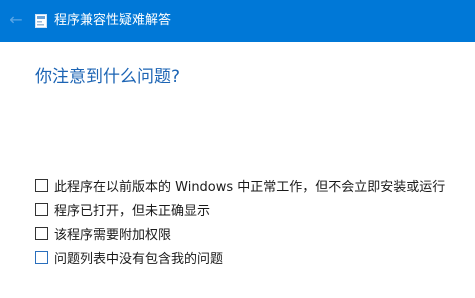 Image resolution: width=475 pixels, height=298 pixels. Describe the element at coordinates (41, 21) in the screenshot. I see `troubleshooter-icon` at that location.